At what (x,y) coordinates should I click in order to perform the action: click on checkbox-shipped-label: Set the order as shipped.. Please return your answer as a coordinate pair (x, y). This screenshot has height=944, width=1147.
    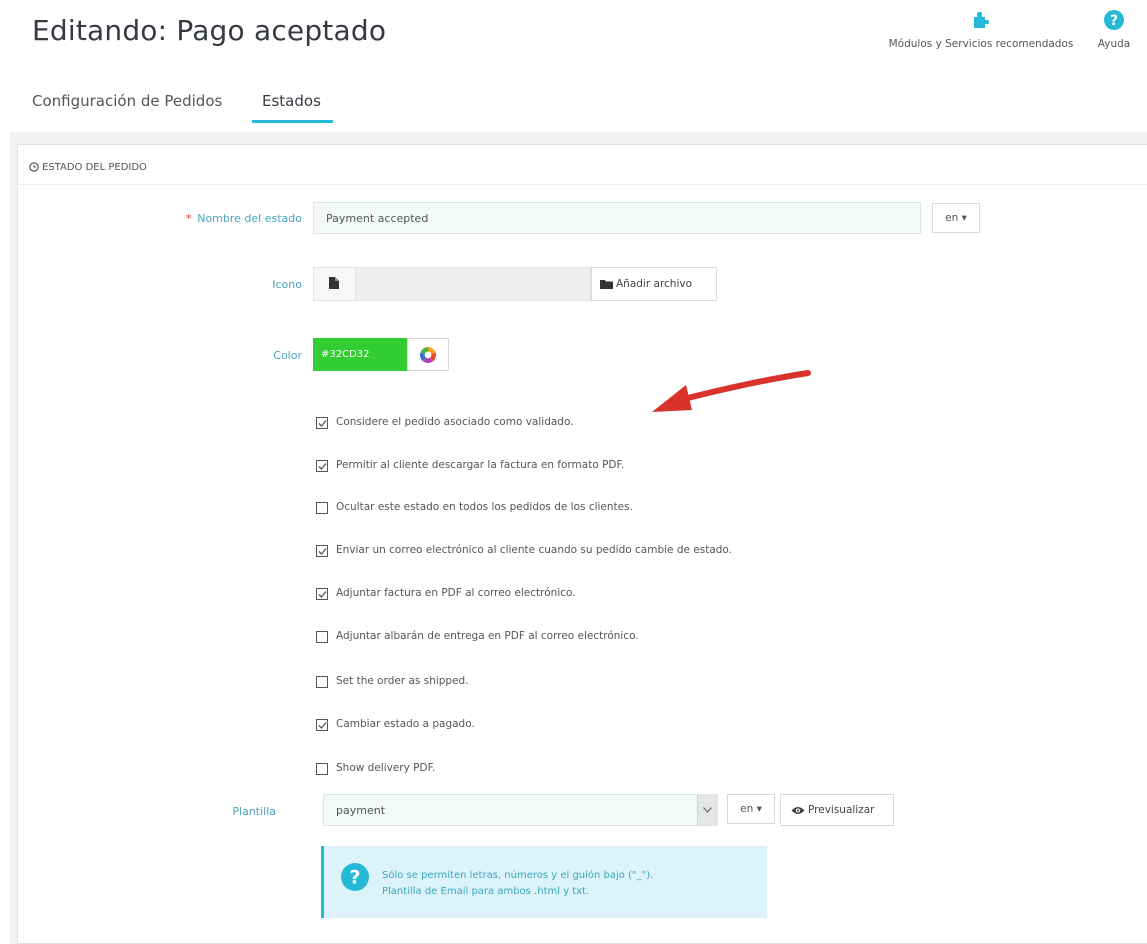
    Looking at the image, I should click on (402, 681).